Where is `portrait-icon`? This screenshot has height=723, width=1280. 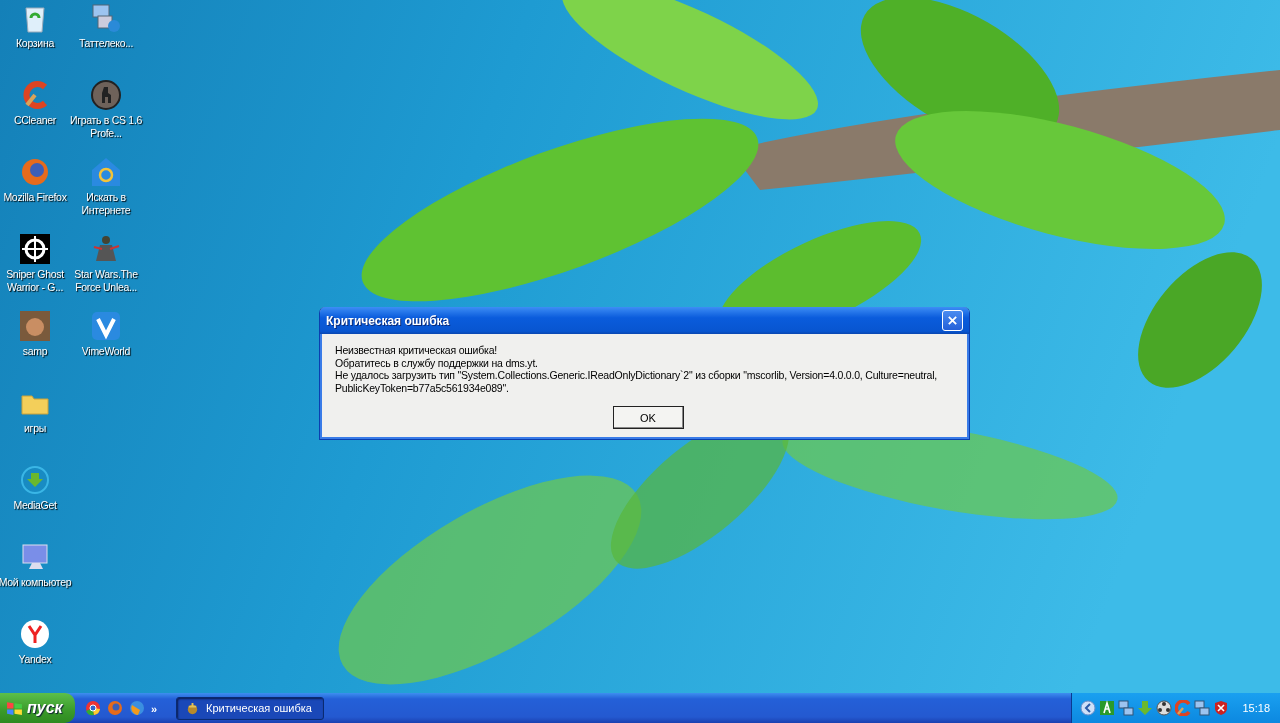 portrait-icon is located at coordinates (35, 326).